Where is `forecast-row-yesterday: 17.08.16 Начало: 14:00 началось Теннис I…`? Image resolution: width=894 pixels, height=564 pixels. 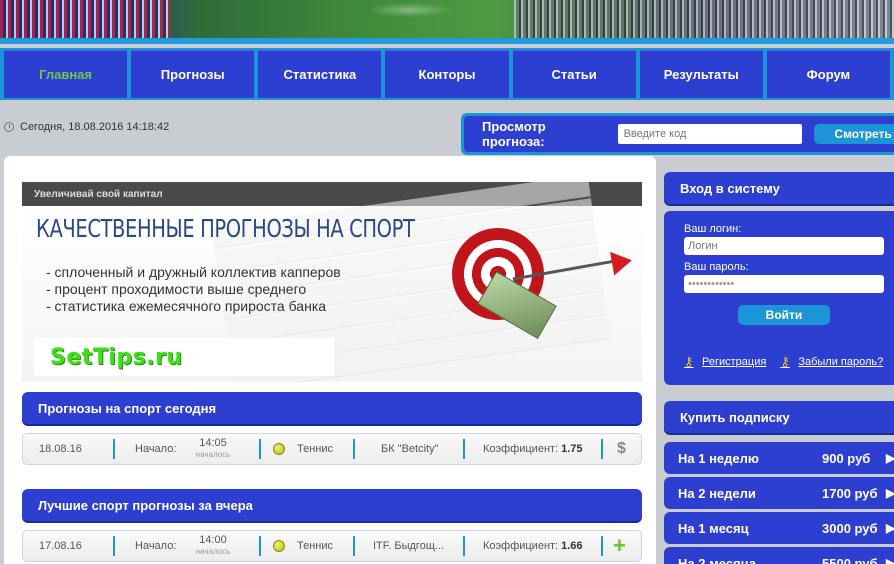 forecast-row-yesterday: 17.08.16 Начало: 14:00 началось Теннис I… is located at coordinates (332, 546).